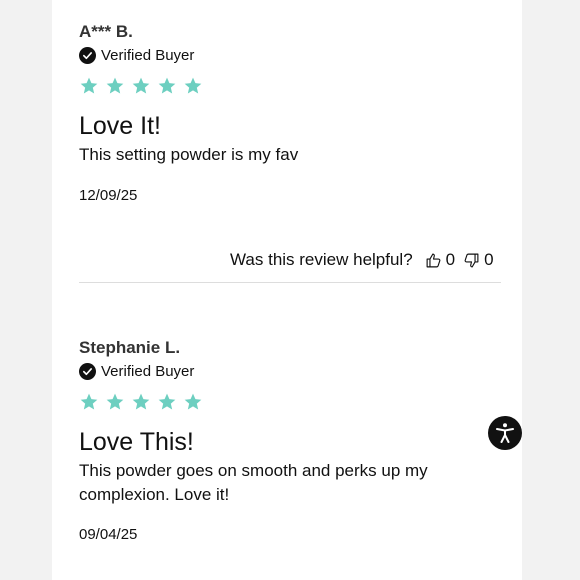 This screenshot has width=580, height=580. I want to click on review-helpful-row: Was this review helpful? 0 0, so click(366, 260).